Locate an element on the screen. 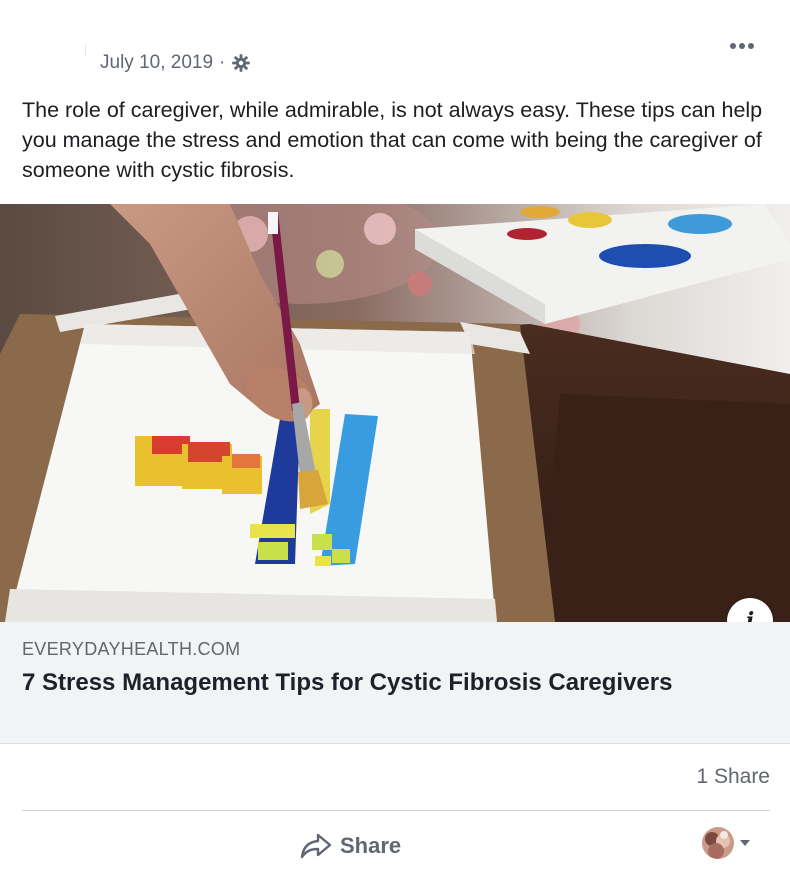 The height and width of the screenshot is (878, 790). page-avatar-slot is located at coordinates (53, 60).